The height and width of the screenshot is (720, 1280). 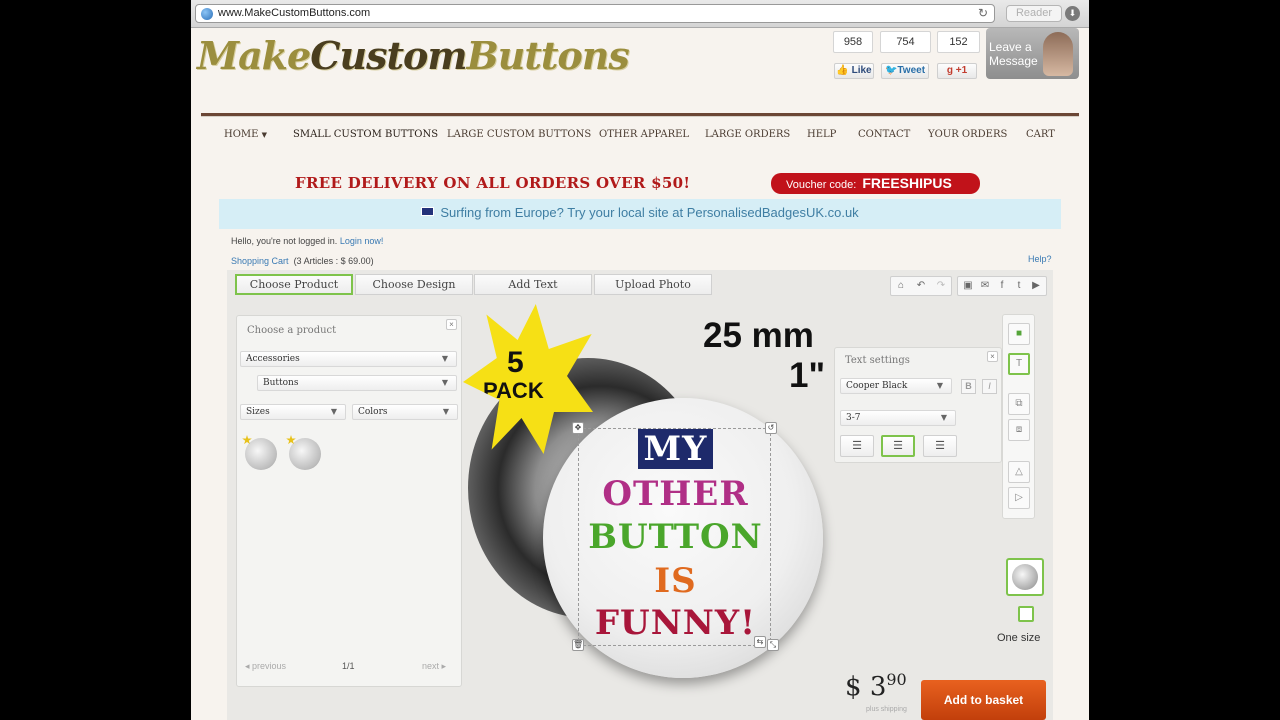 I want to click on email-icon: ✉, so click(x=985, y=286).